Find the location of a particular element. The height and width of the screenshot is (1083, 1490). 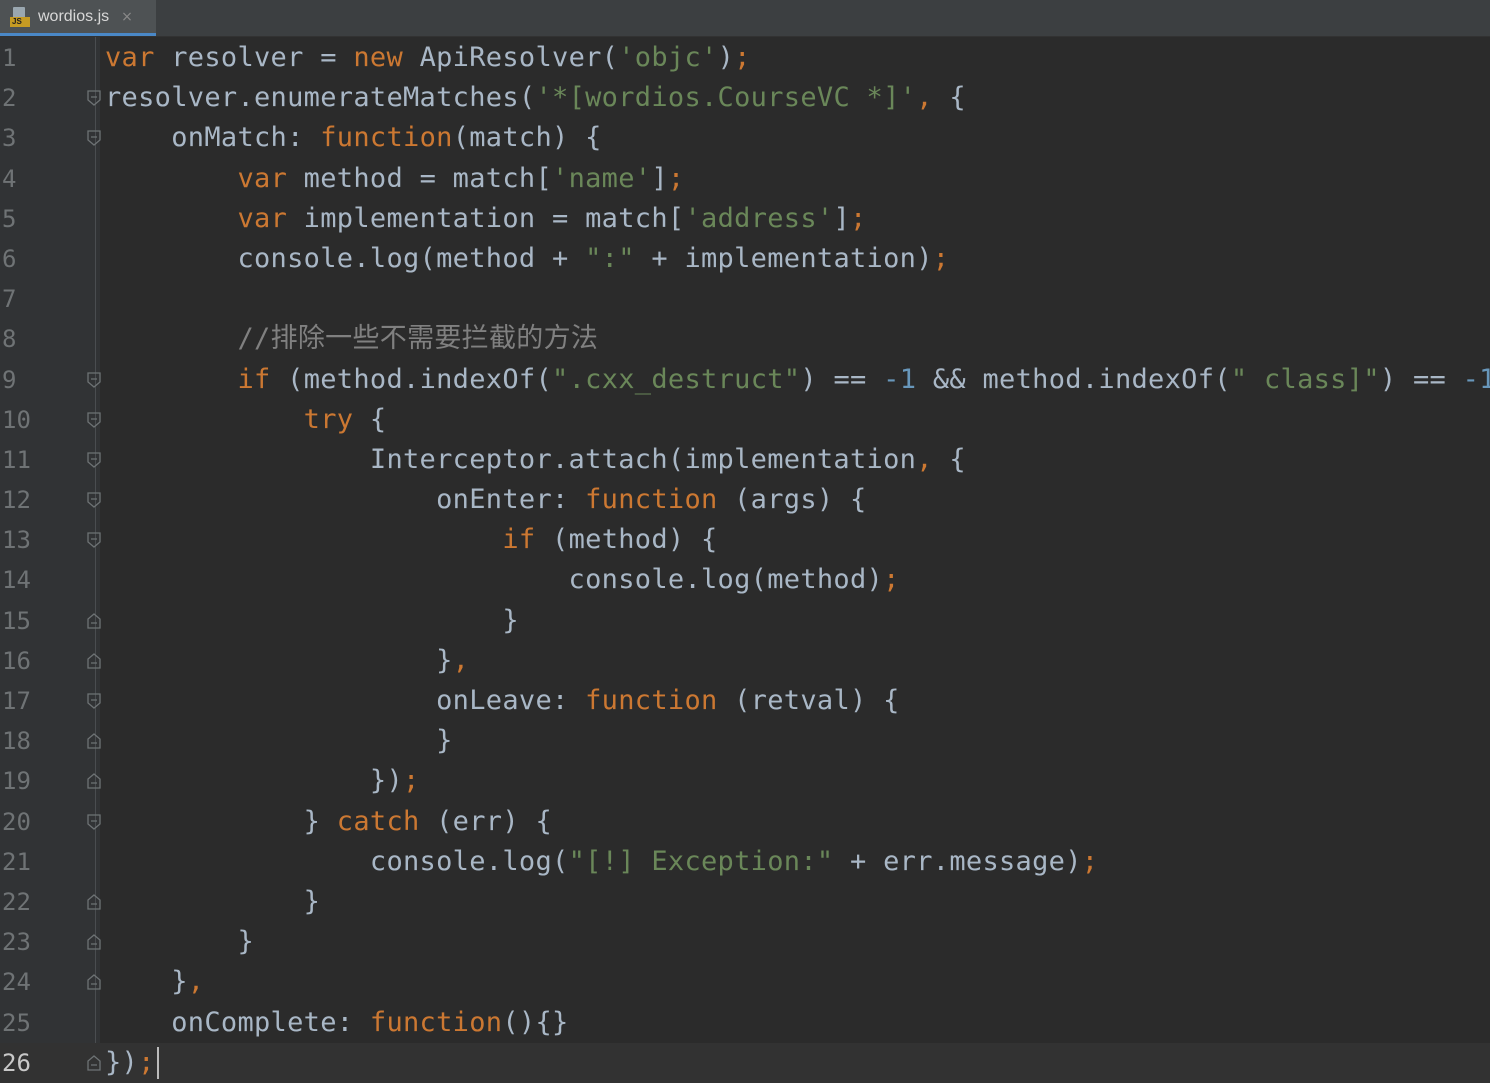

code-token: ".cxx_destruct" is located at coordinates (676, 379).